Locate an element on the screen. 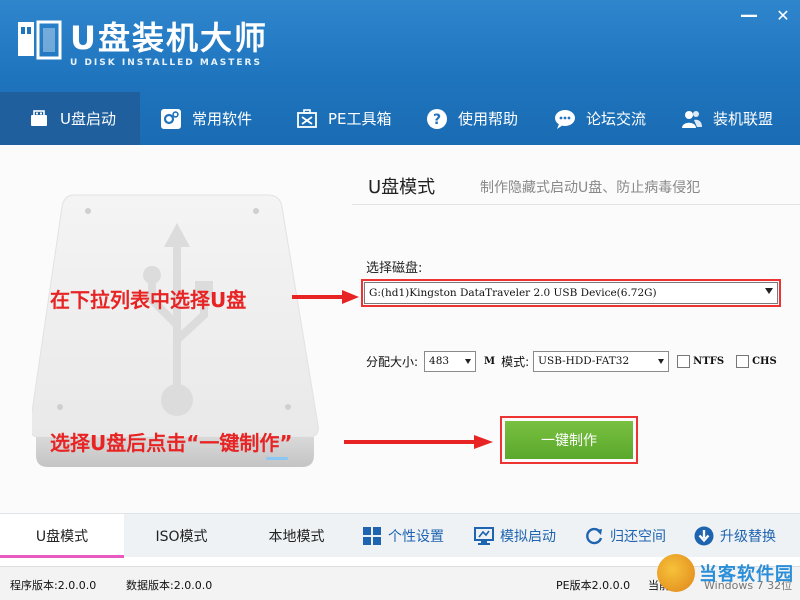 Image resolution: width=800 pixels, height=600 pixels. action-label: 模拟启动 is located at coordinates (528, 537).